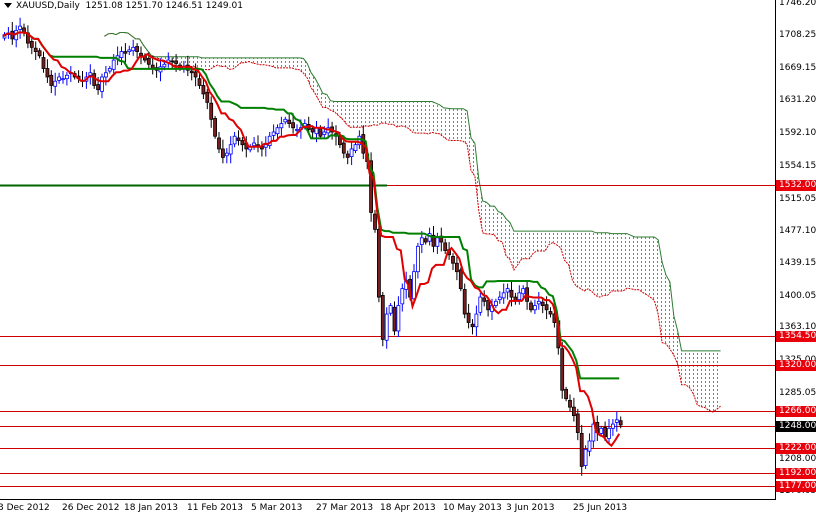  Describe the element at coordinates (796, 486) in the screenshot. I see `level-price-label: 1177.00` at that location.